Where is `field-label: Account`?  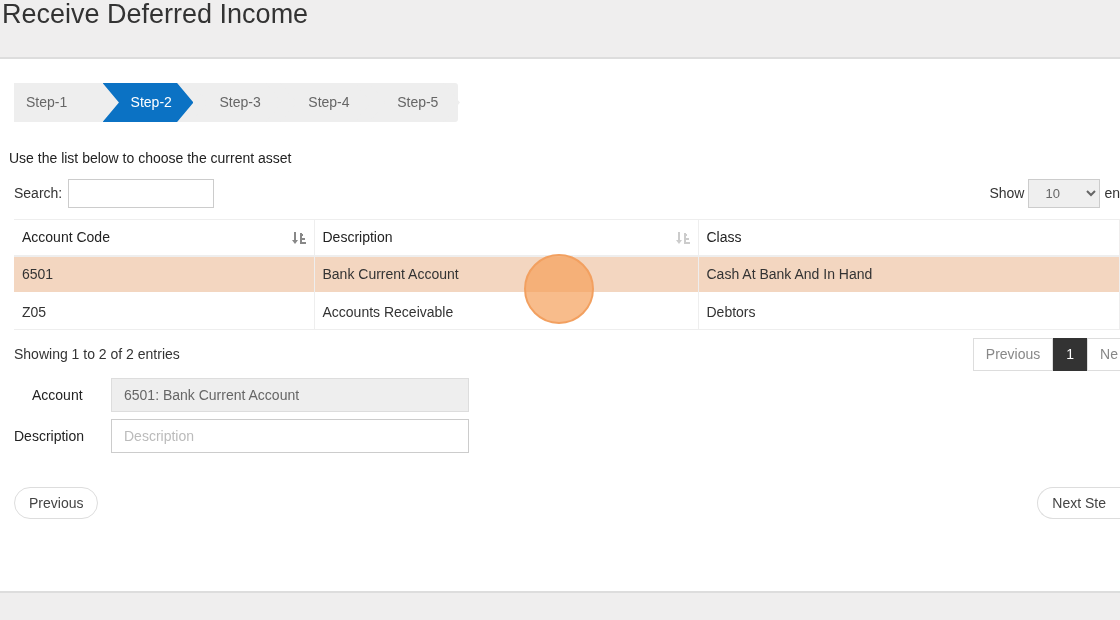 field-label: Account is located at coordinates (57, 395).